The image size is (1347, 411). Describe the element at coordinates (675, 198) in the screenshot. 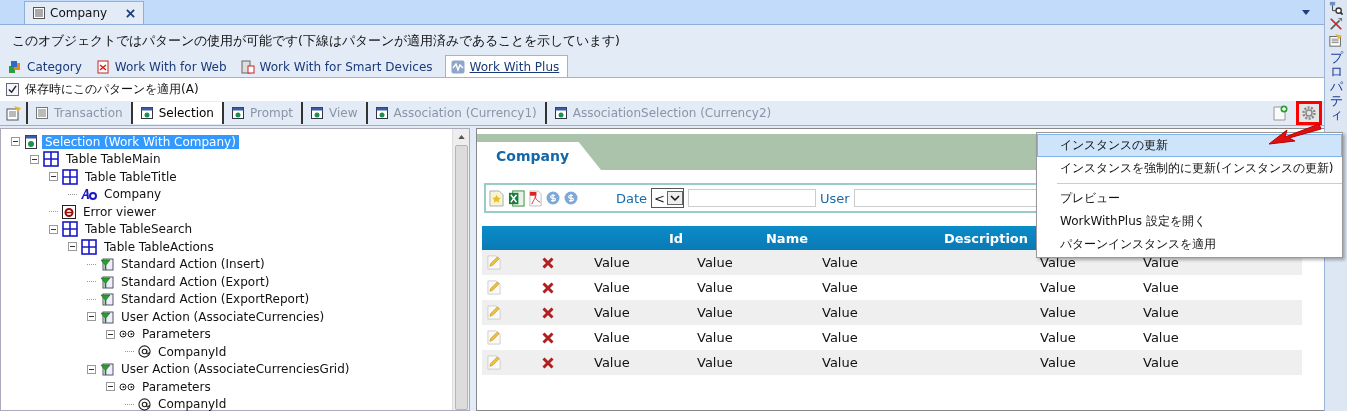

I see `chevron-down-icon` at that location.